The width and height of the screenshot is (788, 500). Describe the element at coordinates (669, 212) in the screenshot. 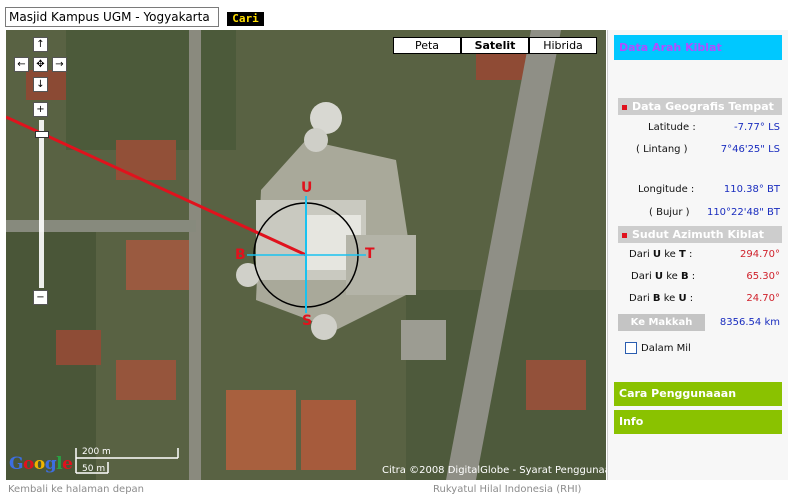

I see `bujur-label: ( Bujur )` at that location.